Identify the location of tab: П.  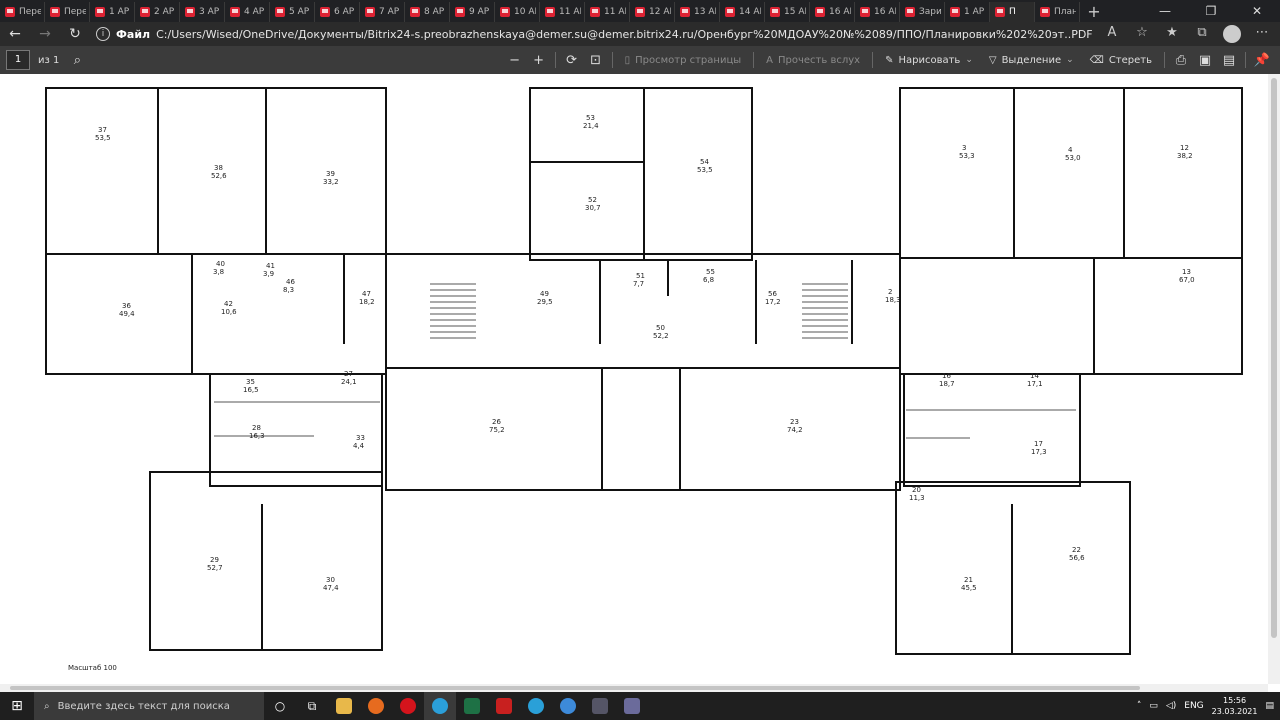
(1012, 12).